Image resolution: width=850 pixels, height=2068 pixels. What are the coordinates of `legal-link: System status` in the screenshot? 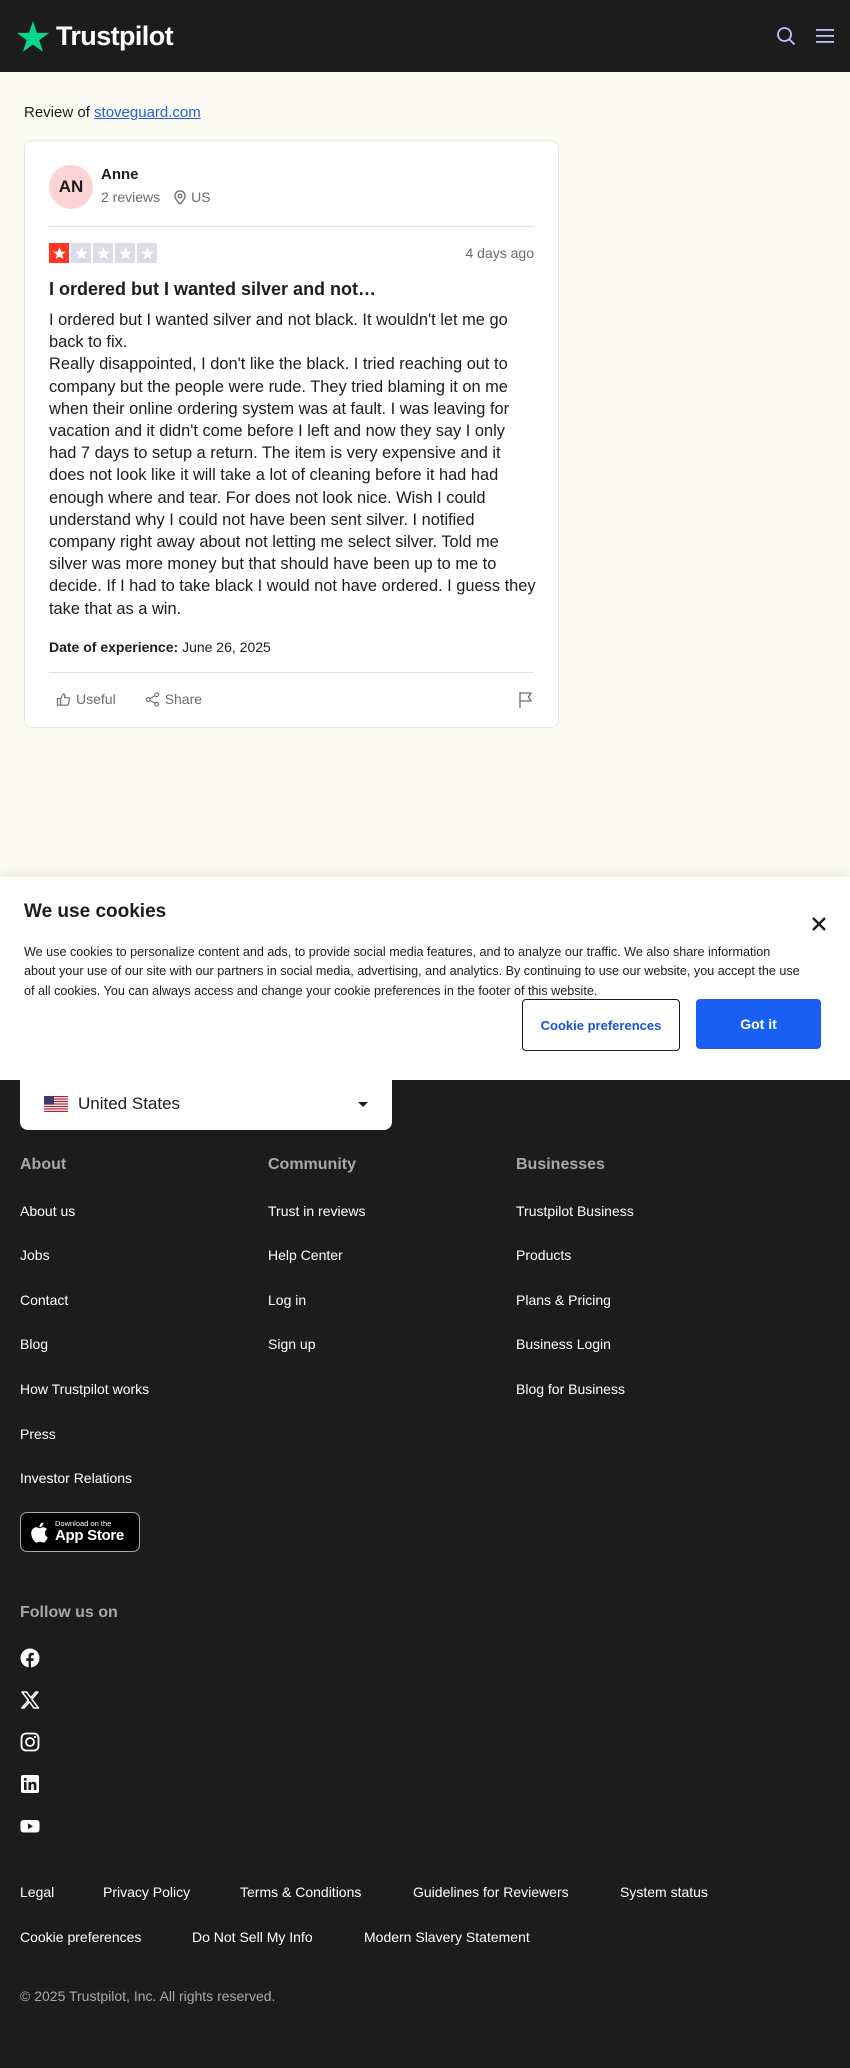 It's located at (664, 1892).